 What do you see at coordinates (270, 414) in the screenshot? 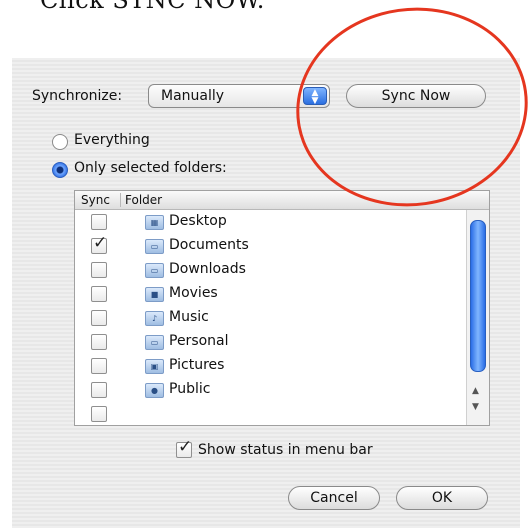
I see `table-row` at bounding box center [270, 414].